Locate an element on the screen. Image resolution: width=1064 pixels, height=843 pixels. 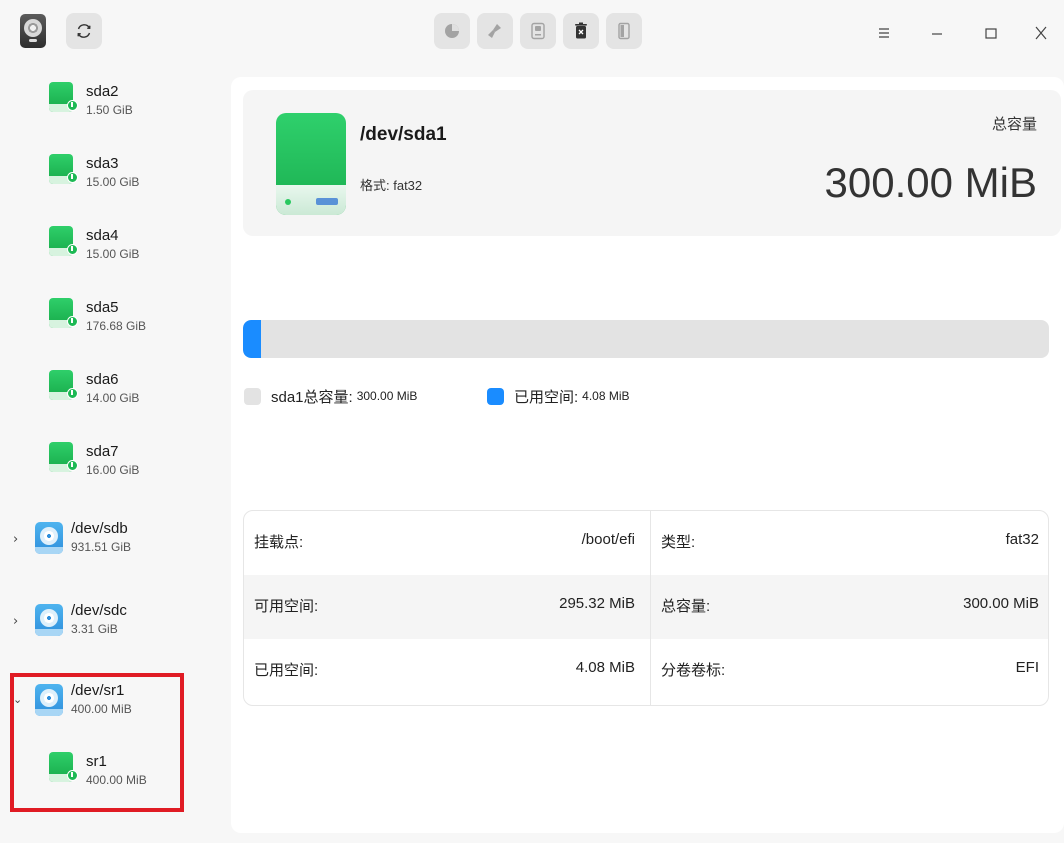
property-label: 分卷卷标: is located at coordinates (693, 670).